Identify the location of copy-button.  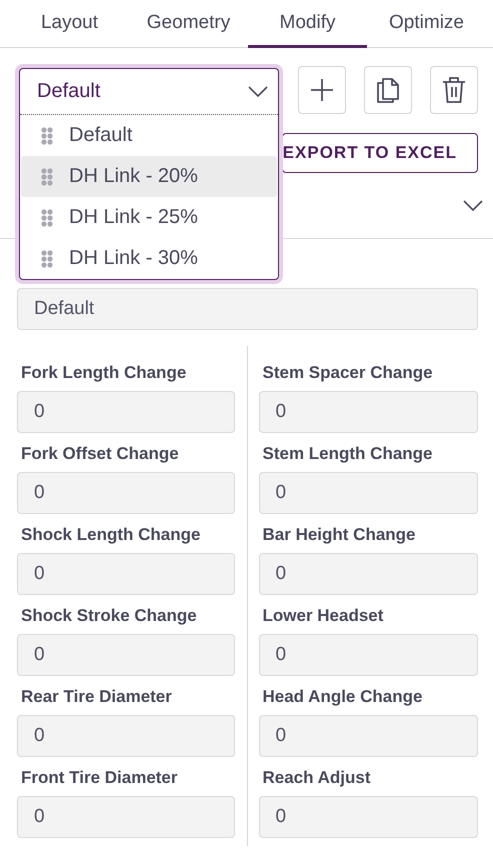
(388, 90).